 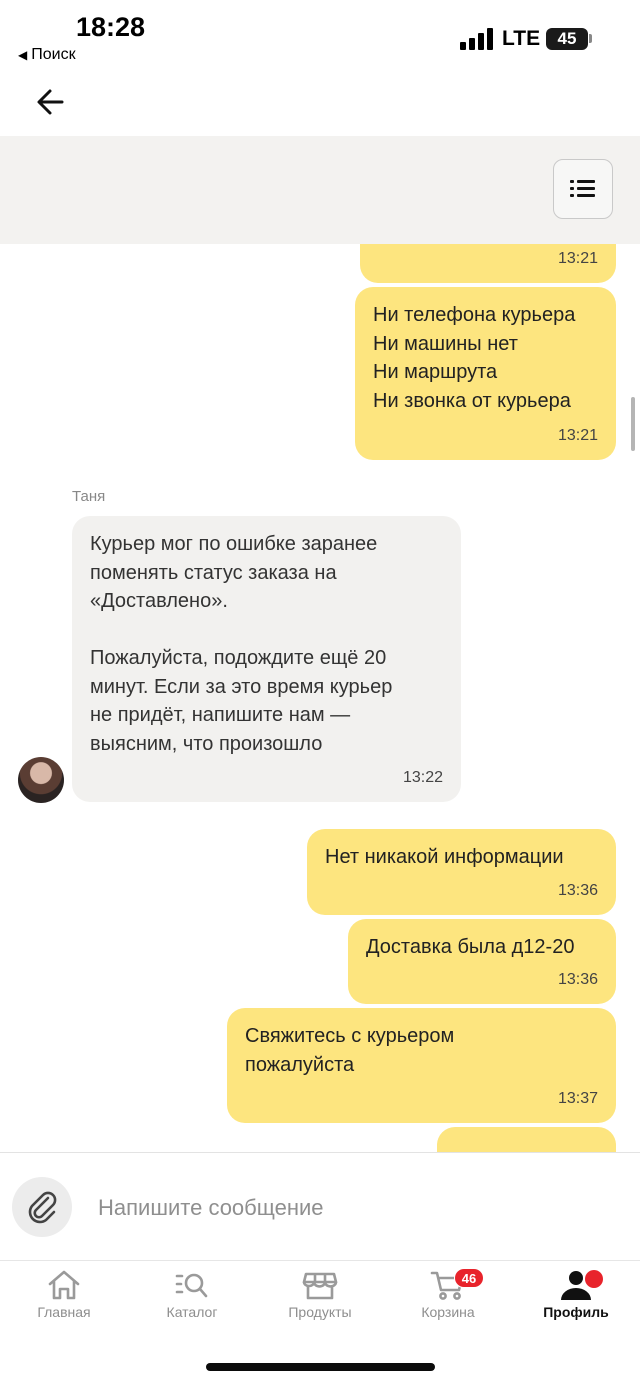 I want to click on catalog-search-icon, so click(x=191, y=1285).